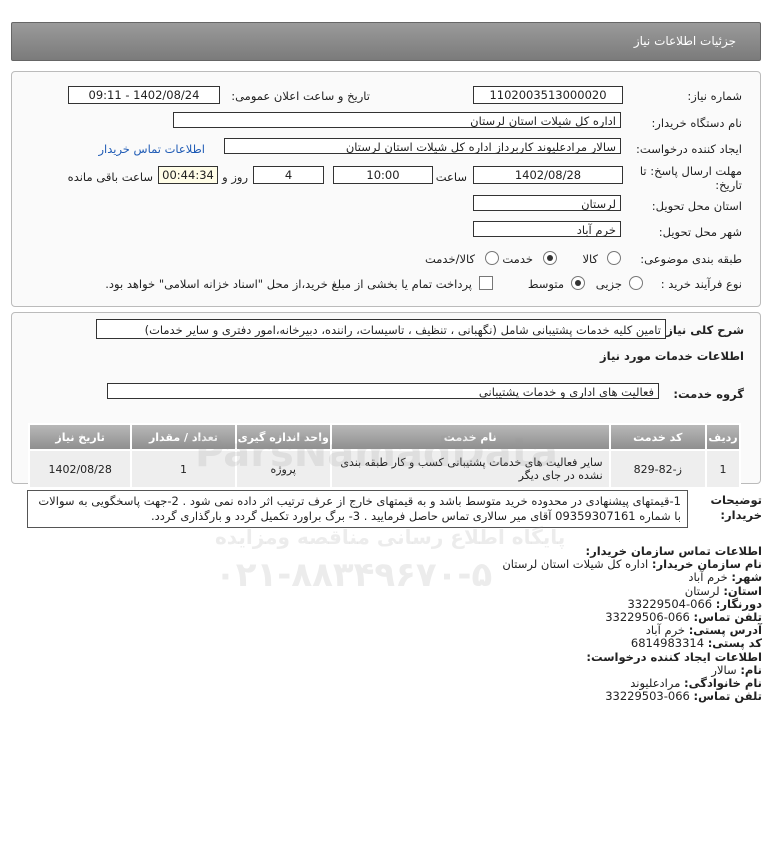 The width and height of the screenshot is (770, 845). What do you see at coordinates (386, 41) in the screenshot?
I see `page-header: جزئیات اطلاعات نیاز` at bounding box center [386, 41].